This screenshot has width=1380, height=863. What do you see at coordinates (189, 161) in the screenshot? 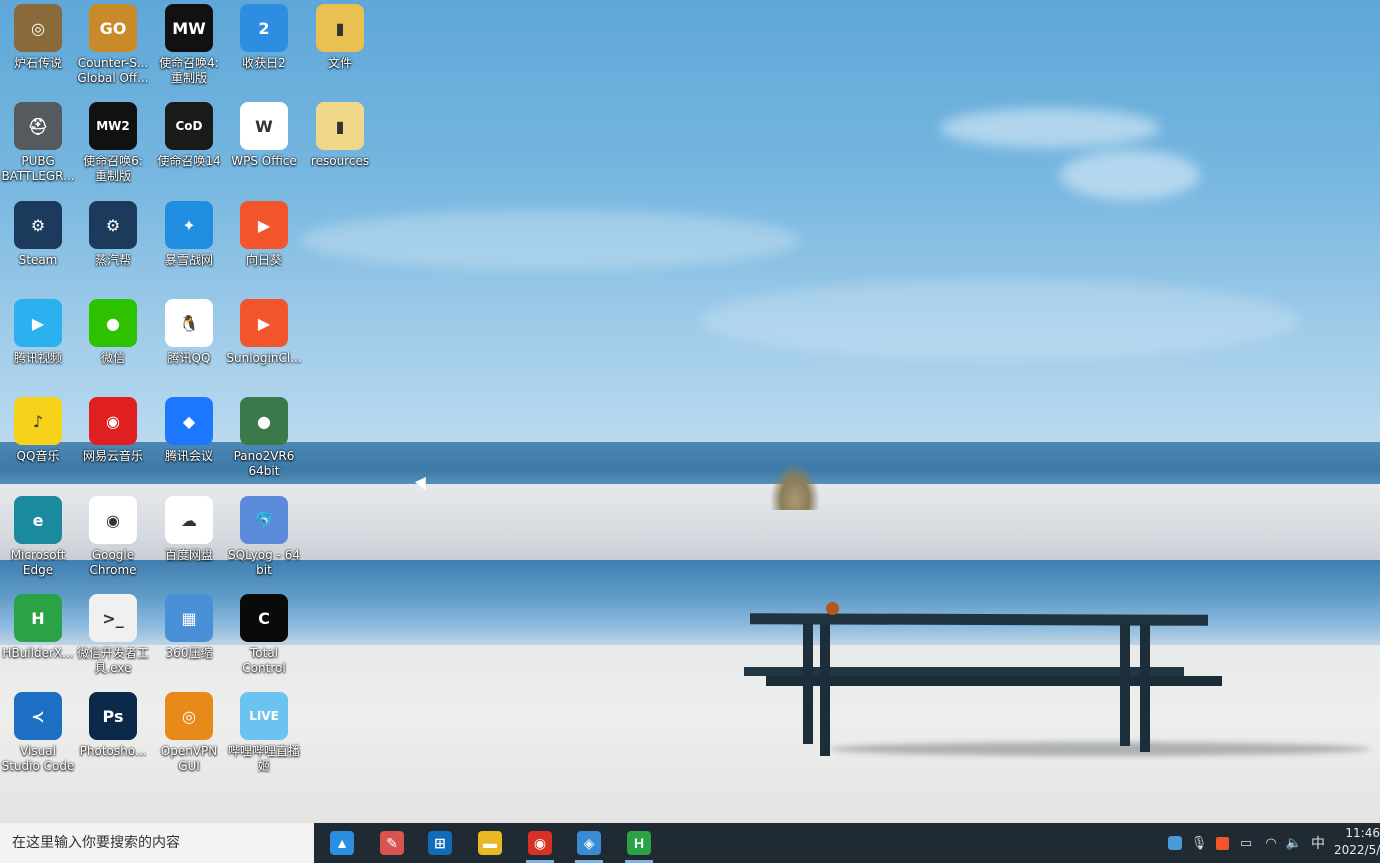
I see `desktop-shortcut-label: 使命召唤14` at bounding box center [189, 161].